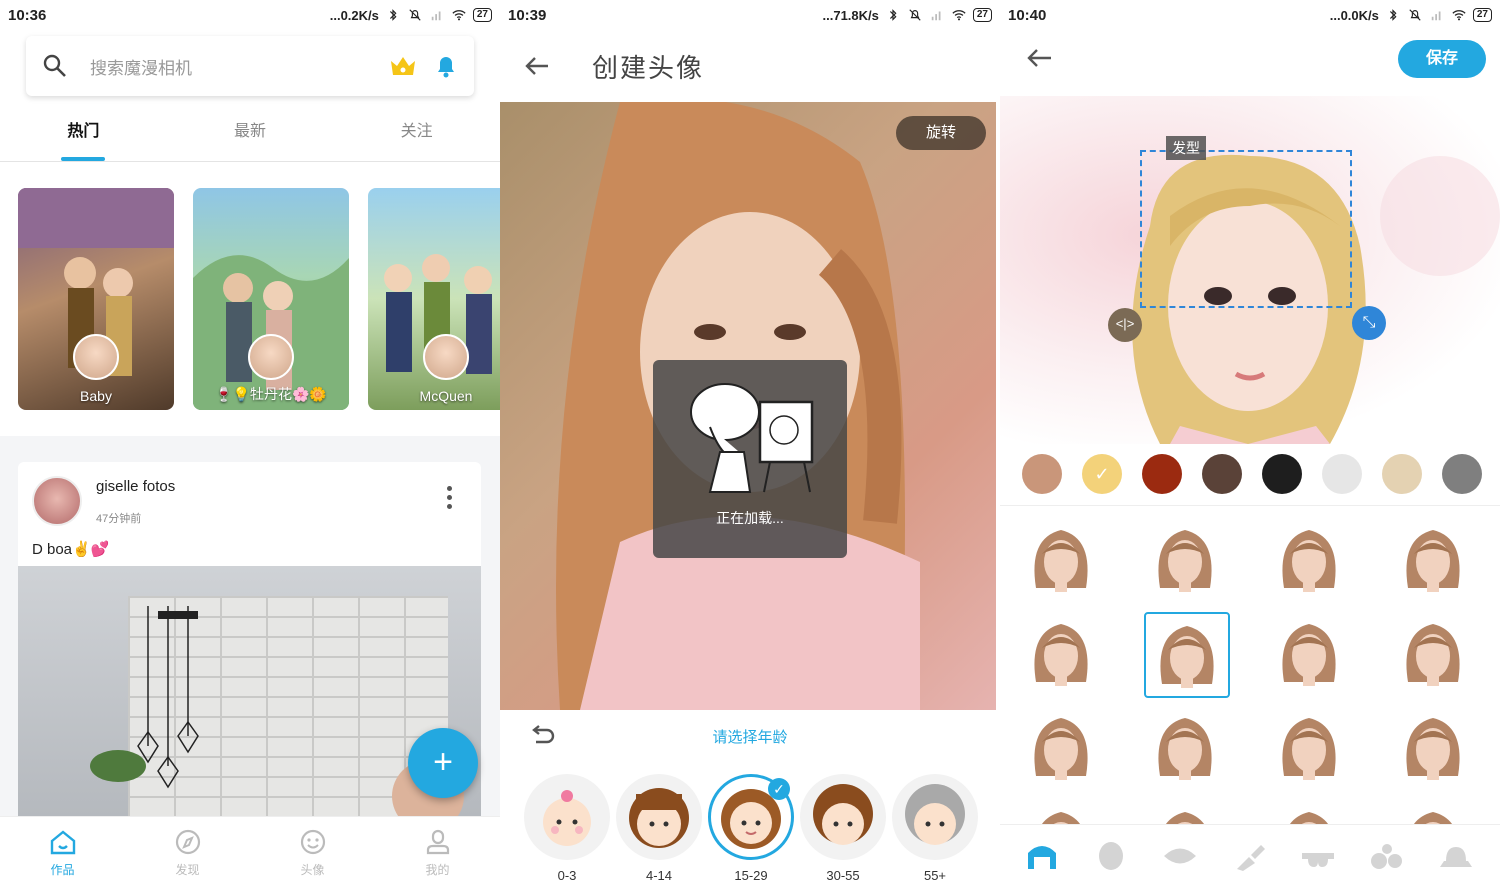  I want to click on status-time: 10:36, so click(27, 15).